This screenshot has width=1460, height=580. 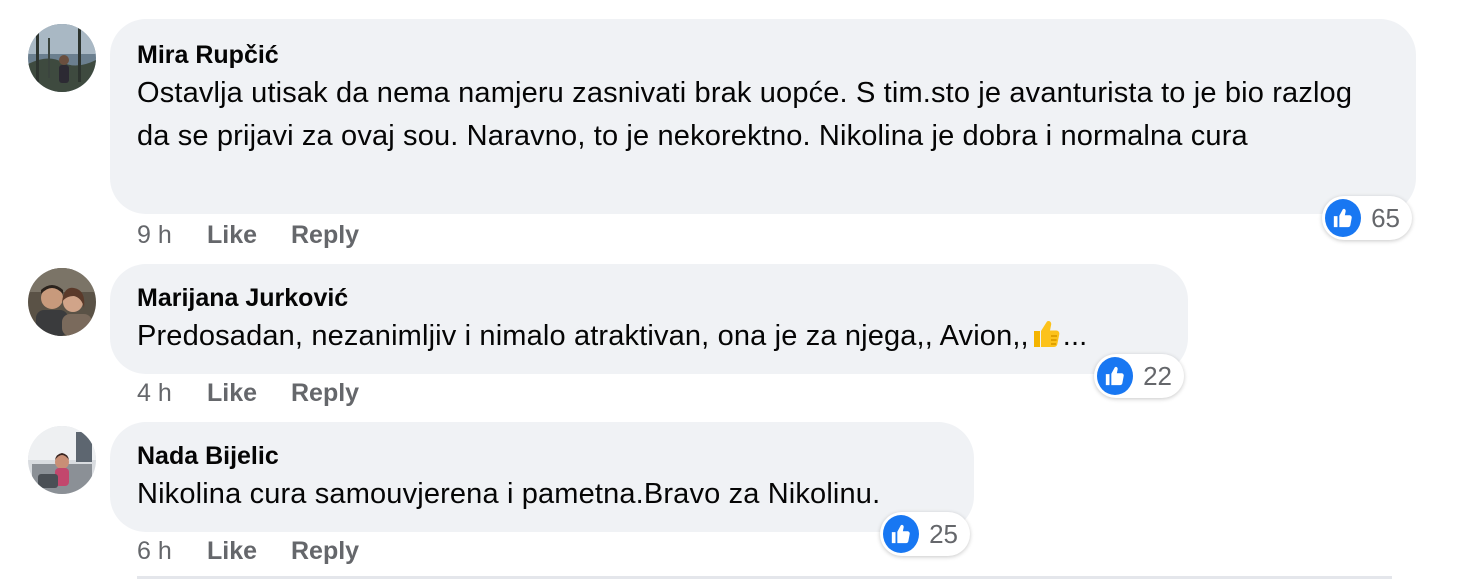 What do you see at coordinates (925, 534) in the screenshot?
I see `reaction-summary: 25` at bounding box center [925, 534].